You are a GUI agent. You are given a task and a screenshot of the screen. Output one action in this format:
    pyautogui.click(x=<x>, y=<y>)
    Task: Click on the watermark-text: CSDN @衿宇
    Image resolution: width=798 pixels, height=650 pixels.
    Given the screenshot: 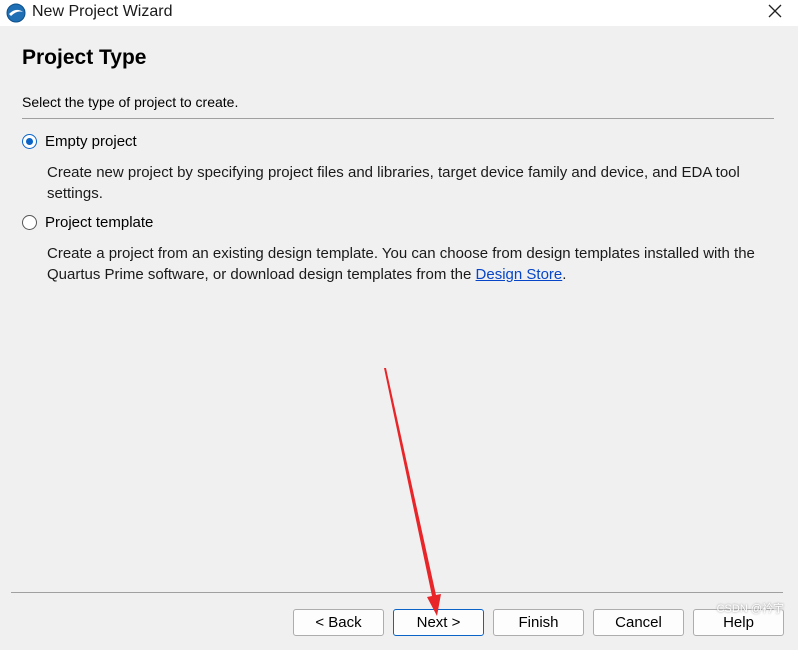 What is the action you would take?
    pyautogui.click(x=750, y=609)
    